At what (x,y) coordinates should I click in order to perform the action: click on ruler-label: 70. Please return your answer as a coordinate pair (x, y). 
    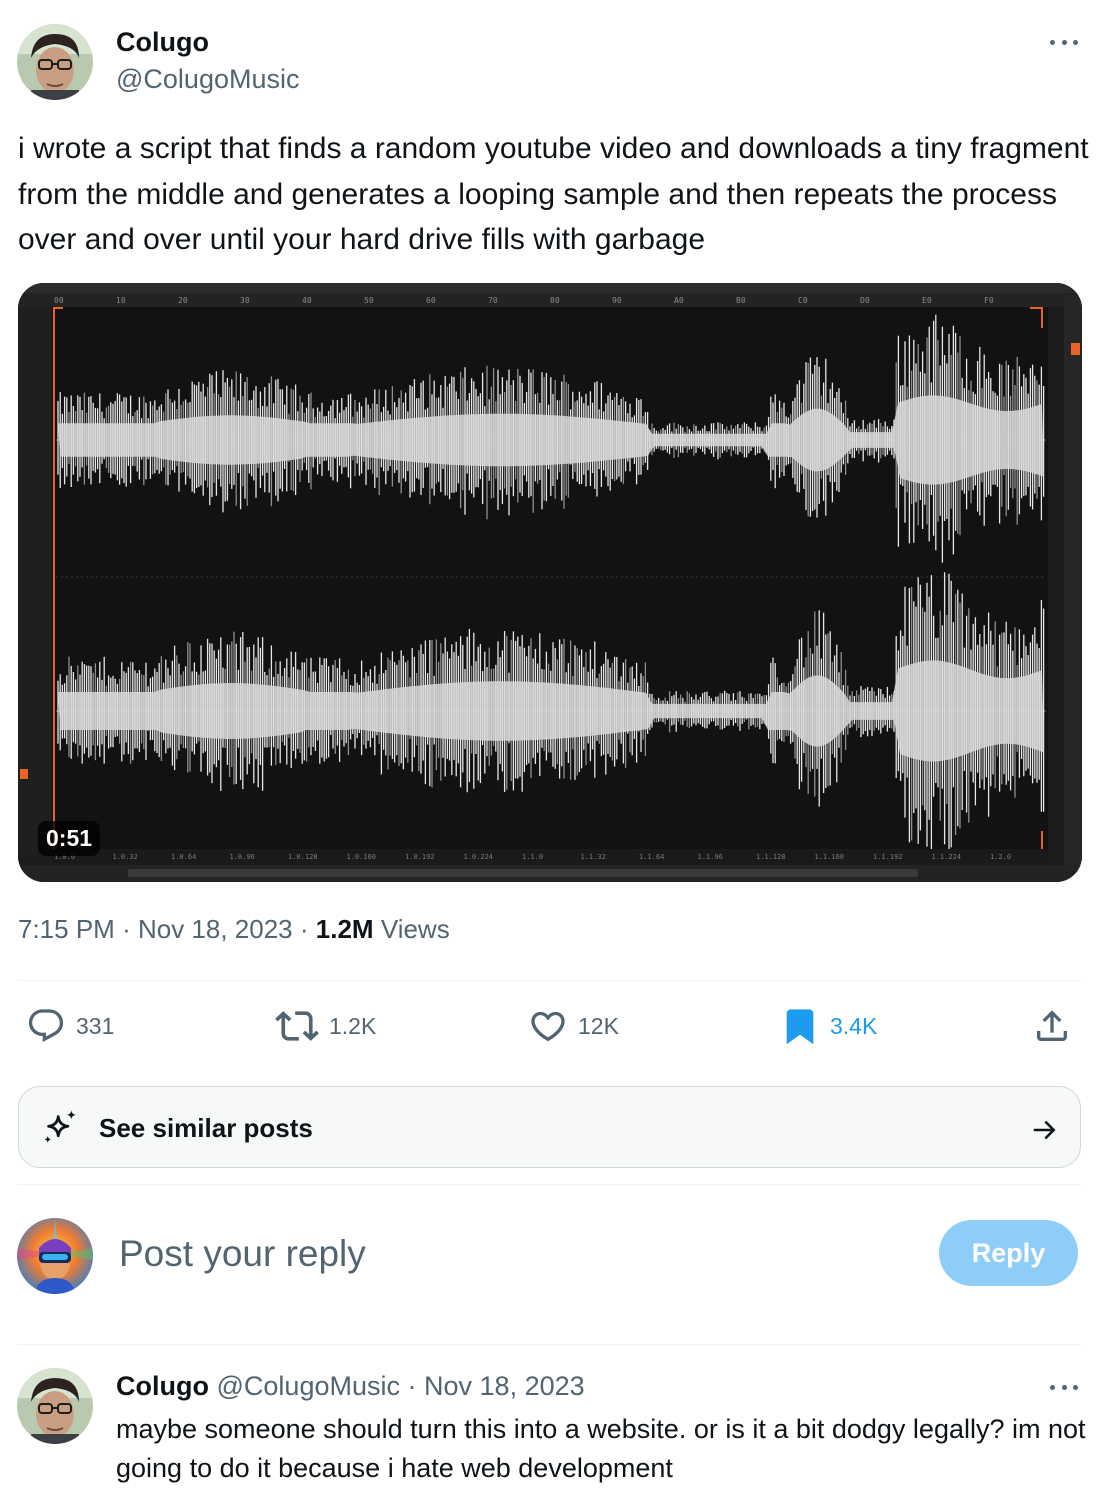
    Looking at the image, I should click on (493, 300).